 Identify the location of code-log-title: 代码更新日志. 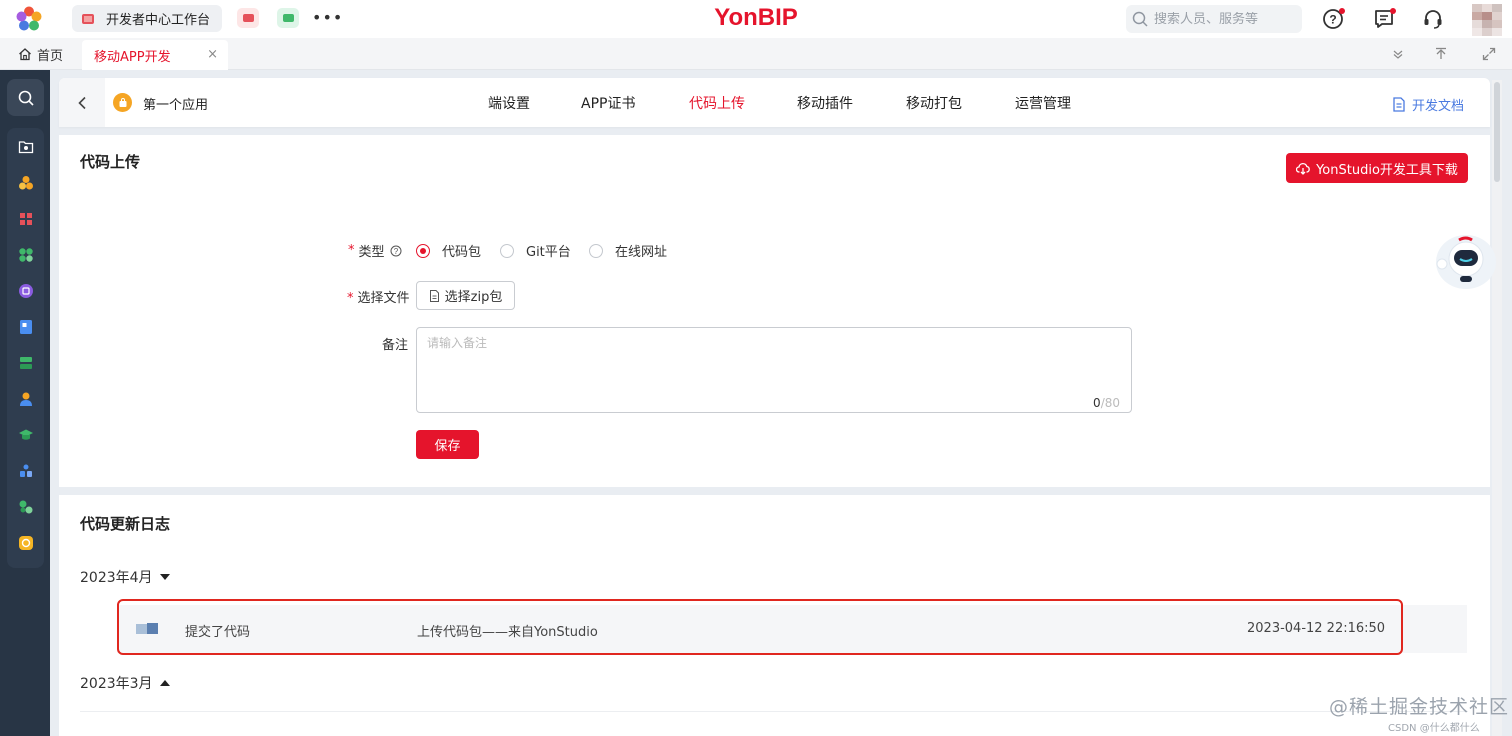
(125, 524).